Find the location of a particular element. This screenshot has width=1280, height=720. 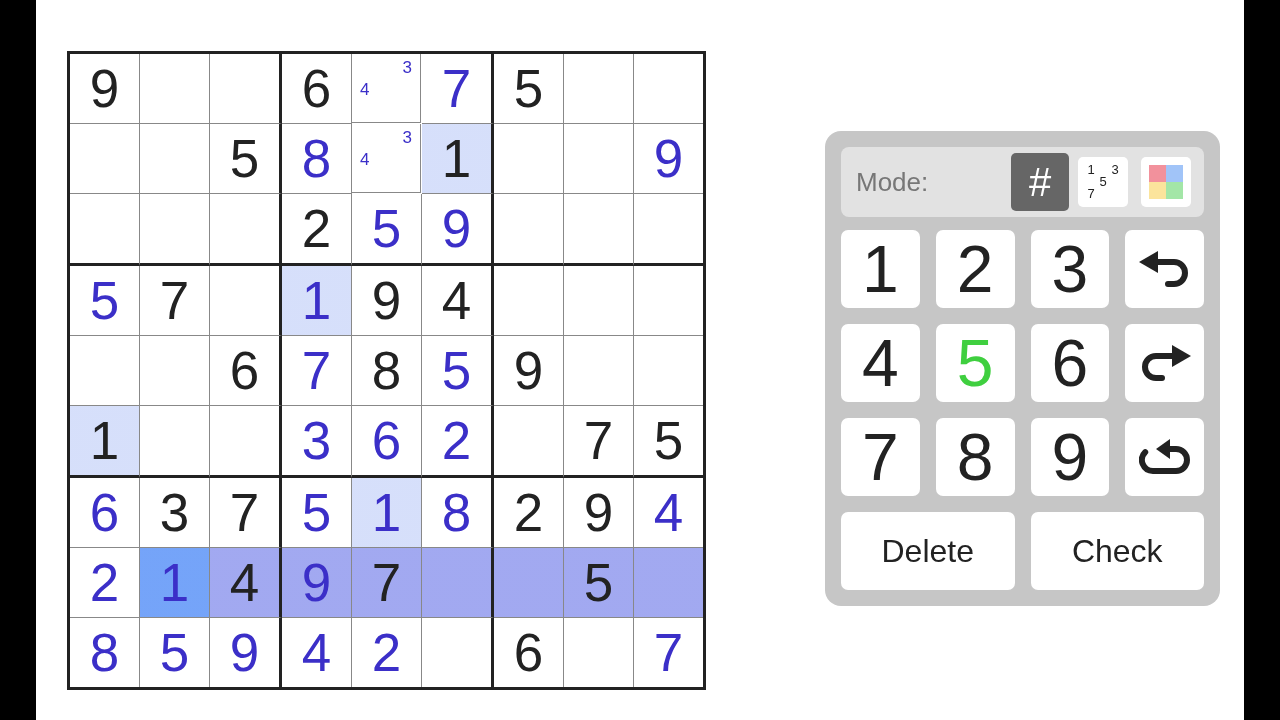

loop-arrow-icon is located at coordinates (1164, 457).